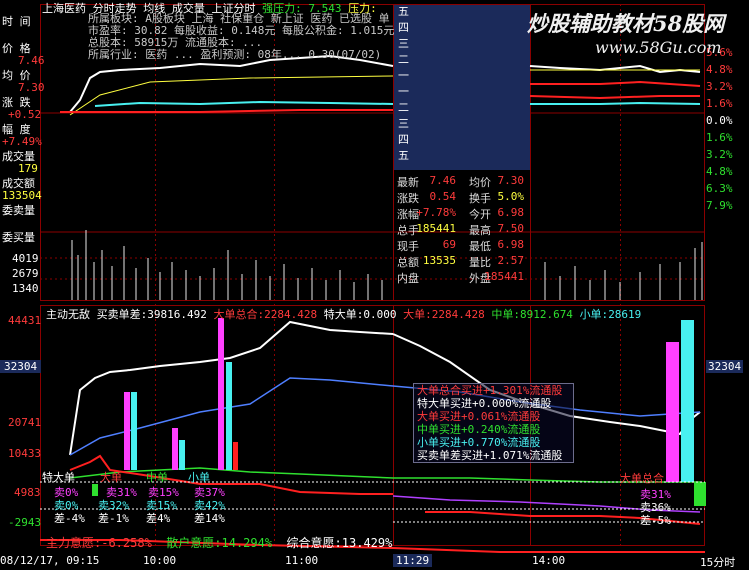  What do you see at coordinates (25, 320) in the screenshot?
I see `lower-tick-1: 44431` at bounding box center [25, 320].